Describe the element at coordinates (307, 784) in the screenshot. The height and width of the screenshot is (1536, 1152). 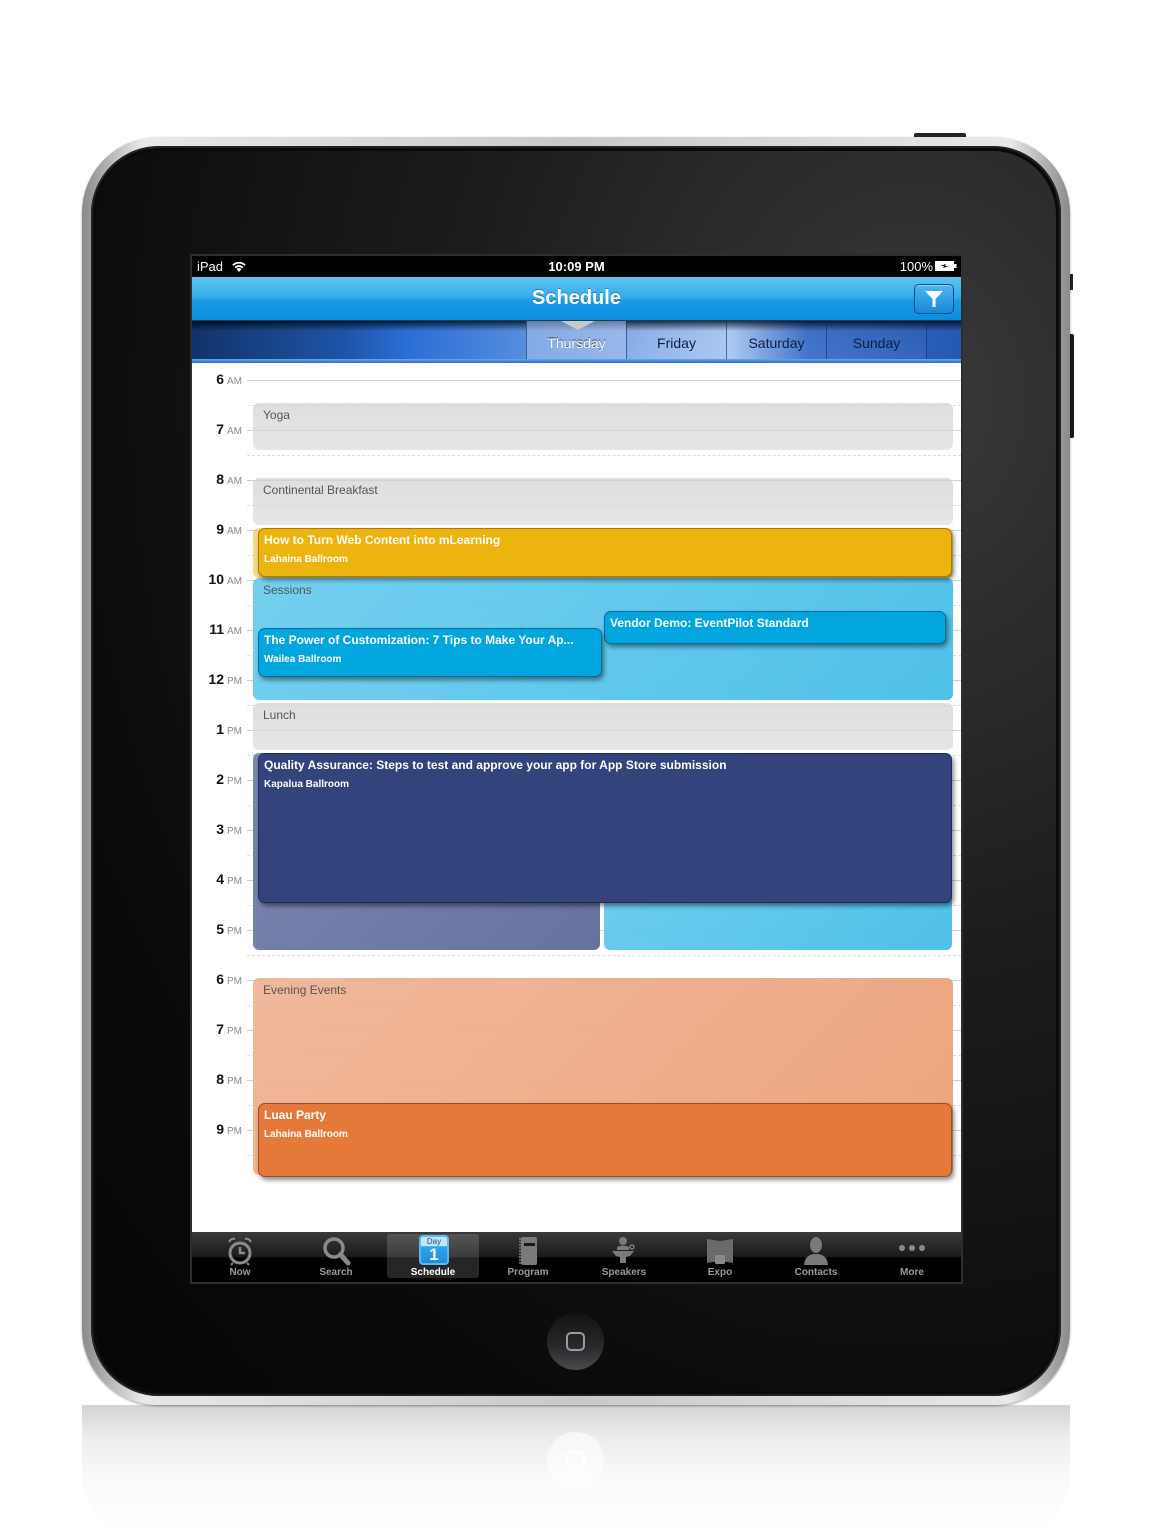
I see `event-room: Kapalua Ballroom` at that location.